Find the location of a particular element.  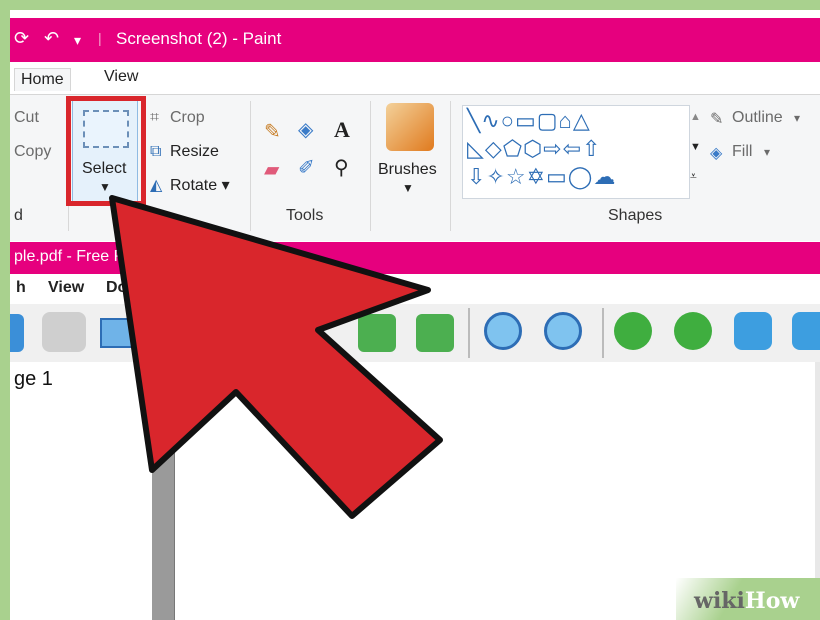

watermark-how: How is located at coordinates (772, 601).